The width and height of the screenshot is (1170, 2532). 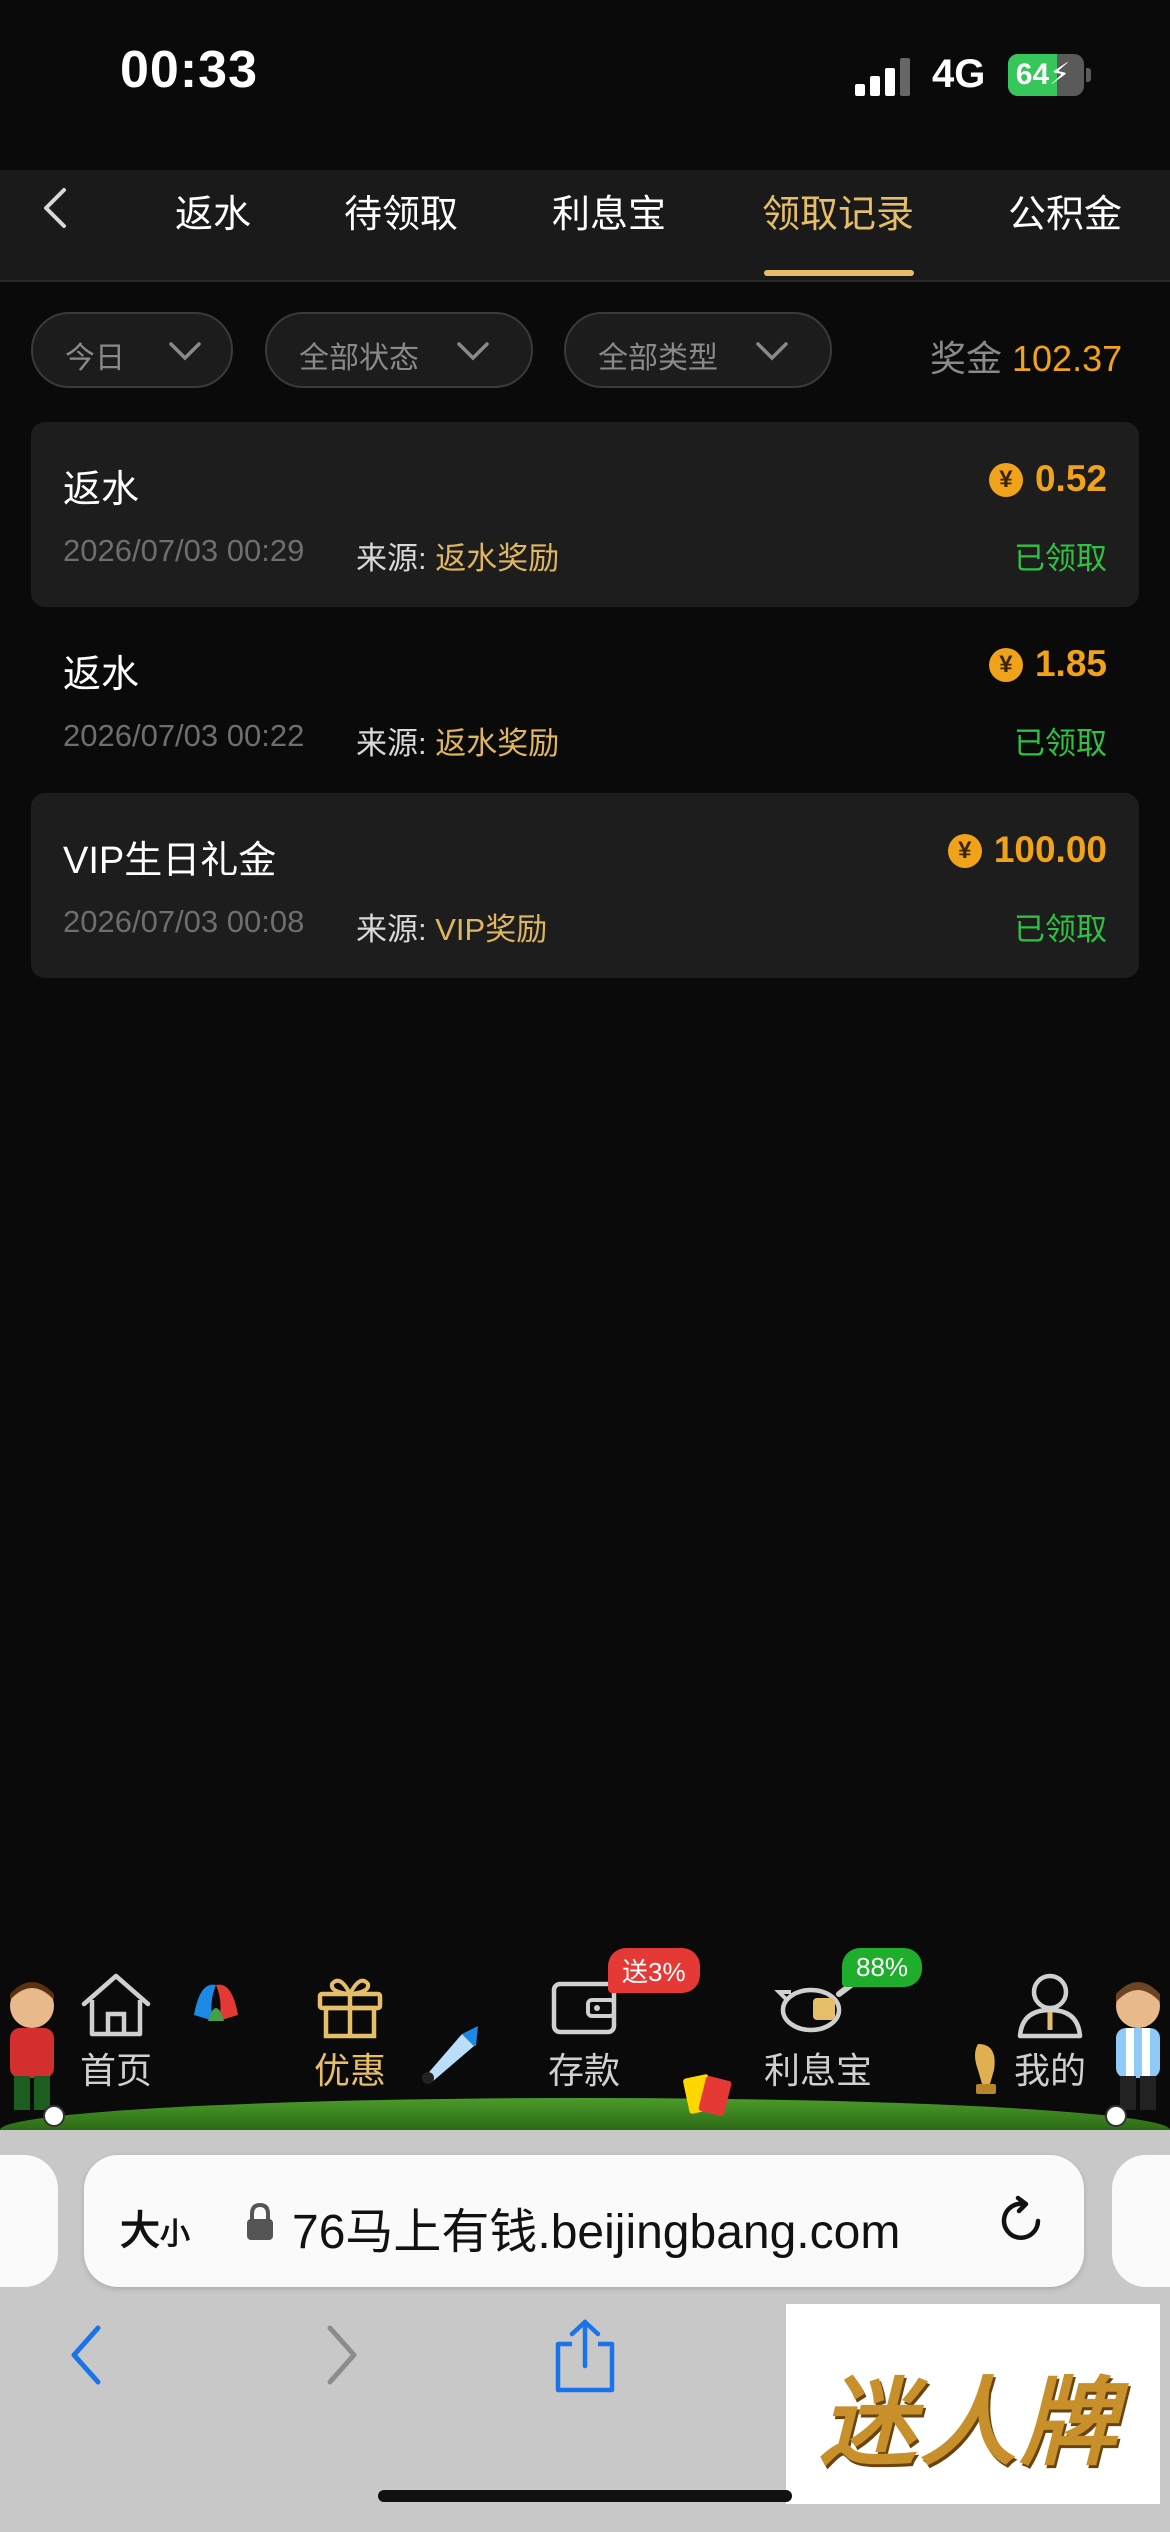 I want to click on user-icon, so click(x=1050, y=2006).